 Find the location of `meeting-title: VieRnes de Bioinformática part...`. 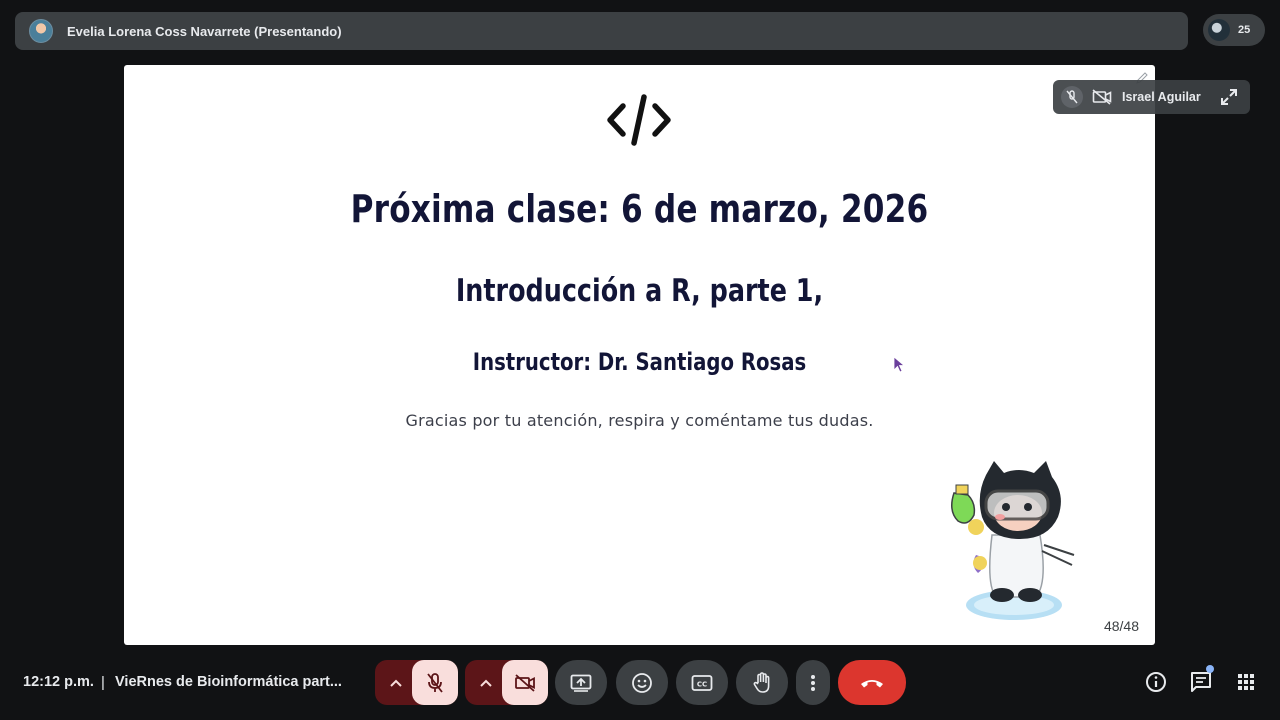

meeting-title: VieRnes de Bioinformática part... is located at coordinates (233, 682).